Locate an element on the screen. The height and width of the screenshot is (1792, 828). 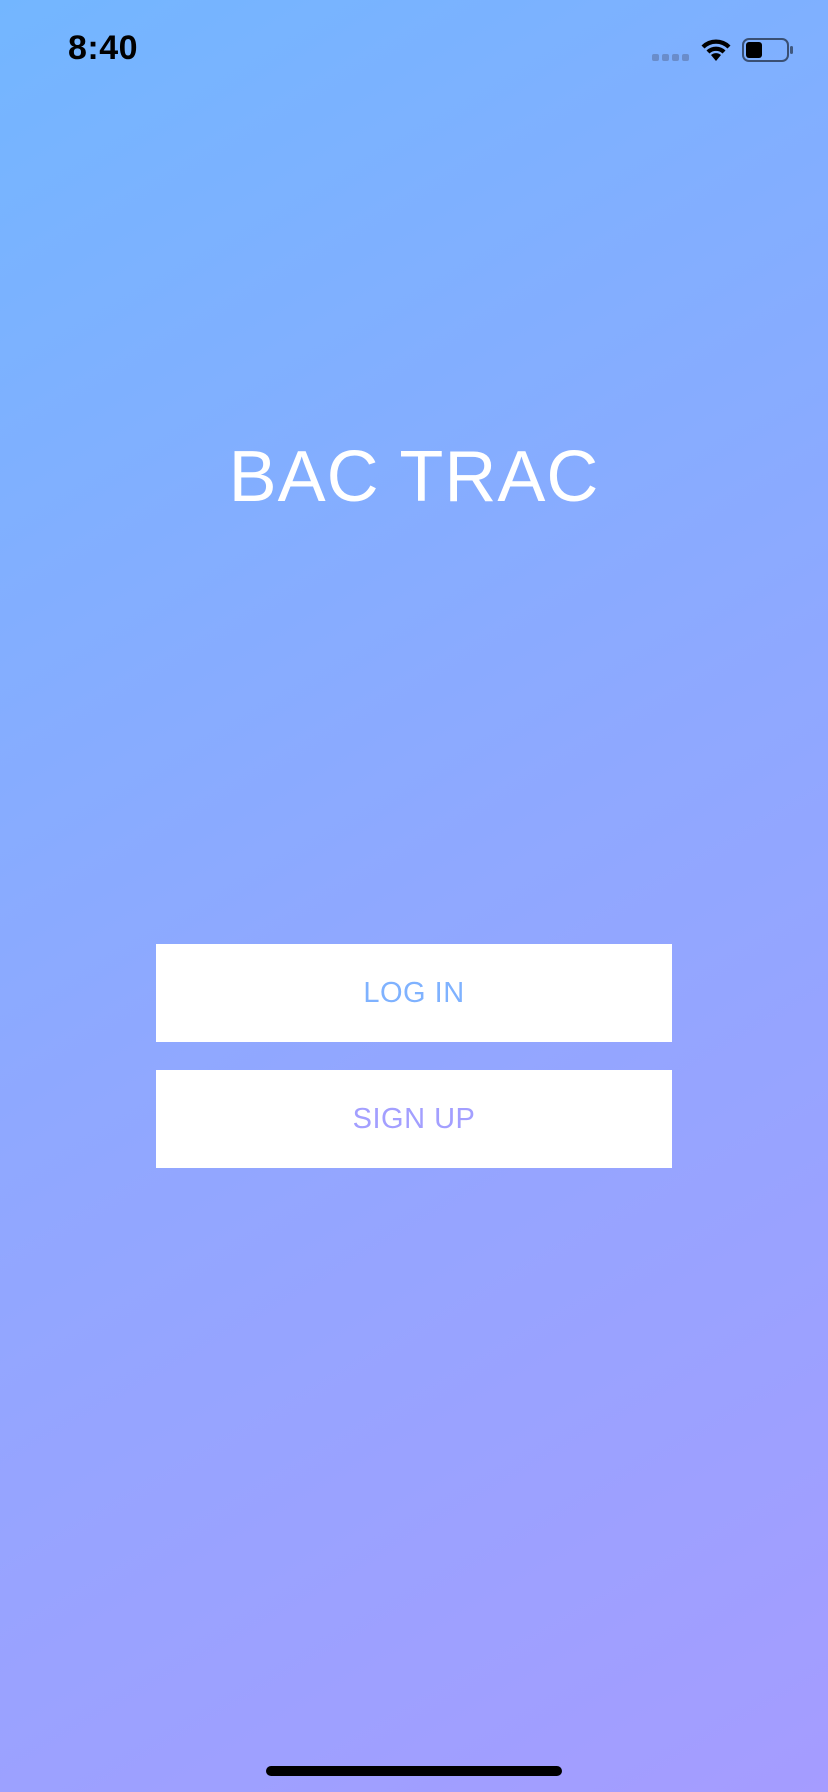
login-button: LOG IN is located at coordinates (414, 993).